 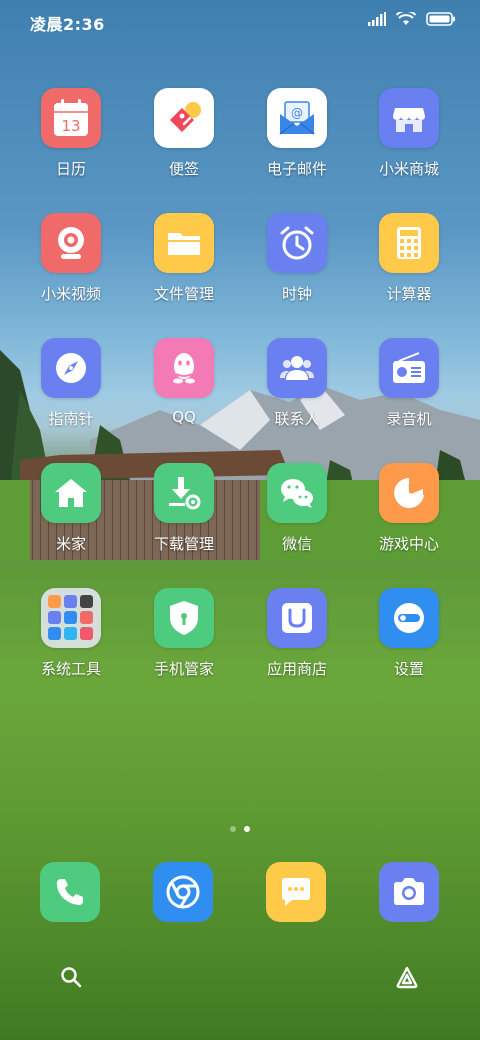 I want to click on app-app-store: 应用商店, so click(x=297, y=633).